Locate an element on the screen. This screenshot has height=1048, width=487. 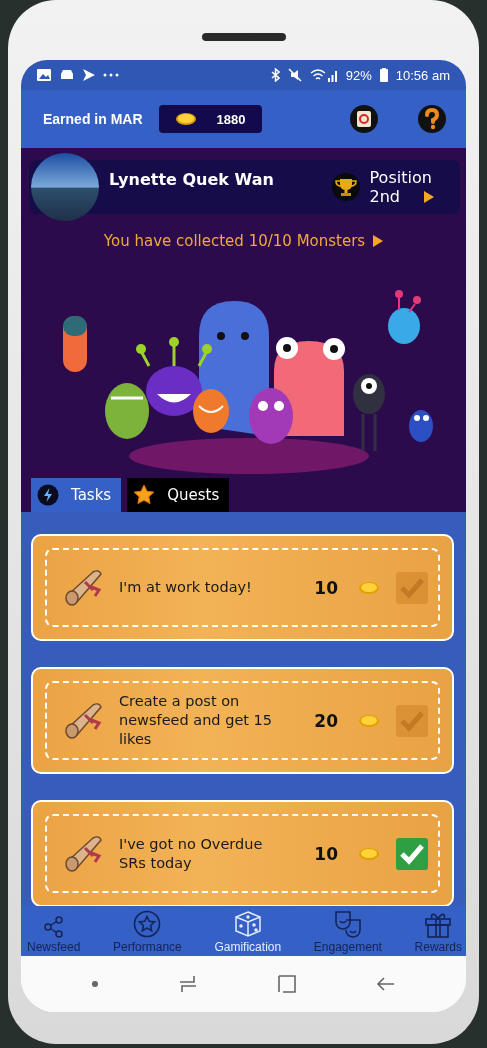
send-icon is located at coordinates (89, 75).